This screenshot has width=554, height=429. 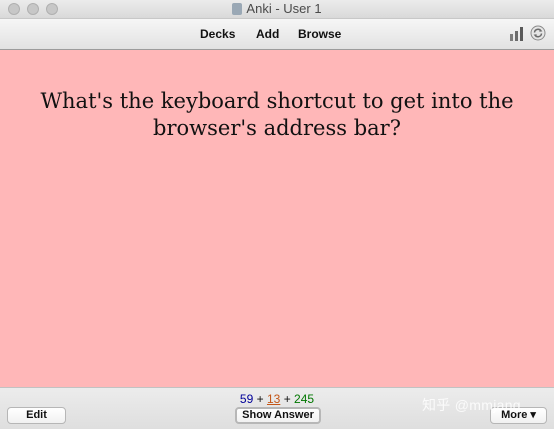 I want to click on decks-link: Decks, so click(x=217, y=34).